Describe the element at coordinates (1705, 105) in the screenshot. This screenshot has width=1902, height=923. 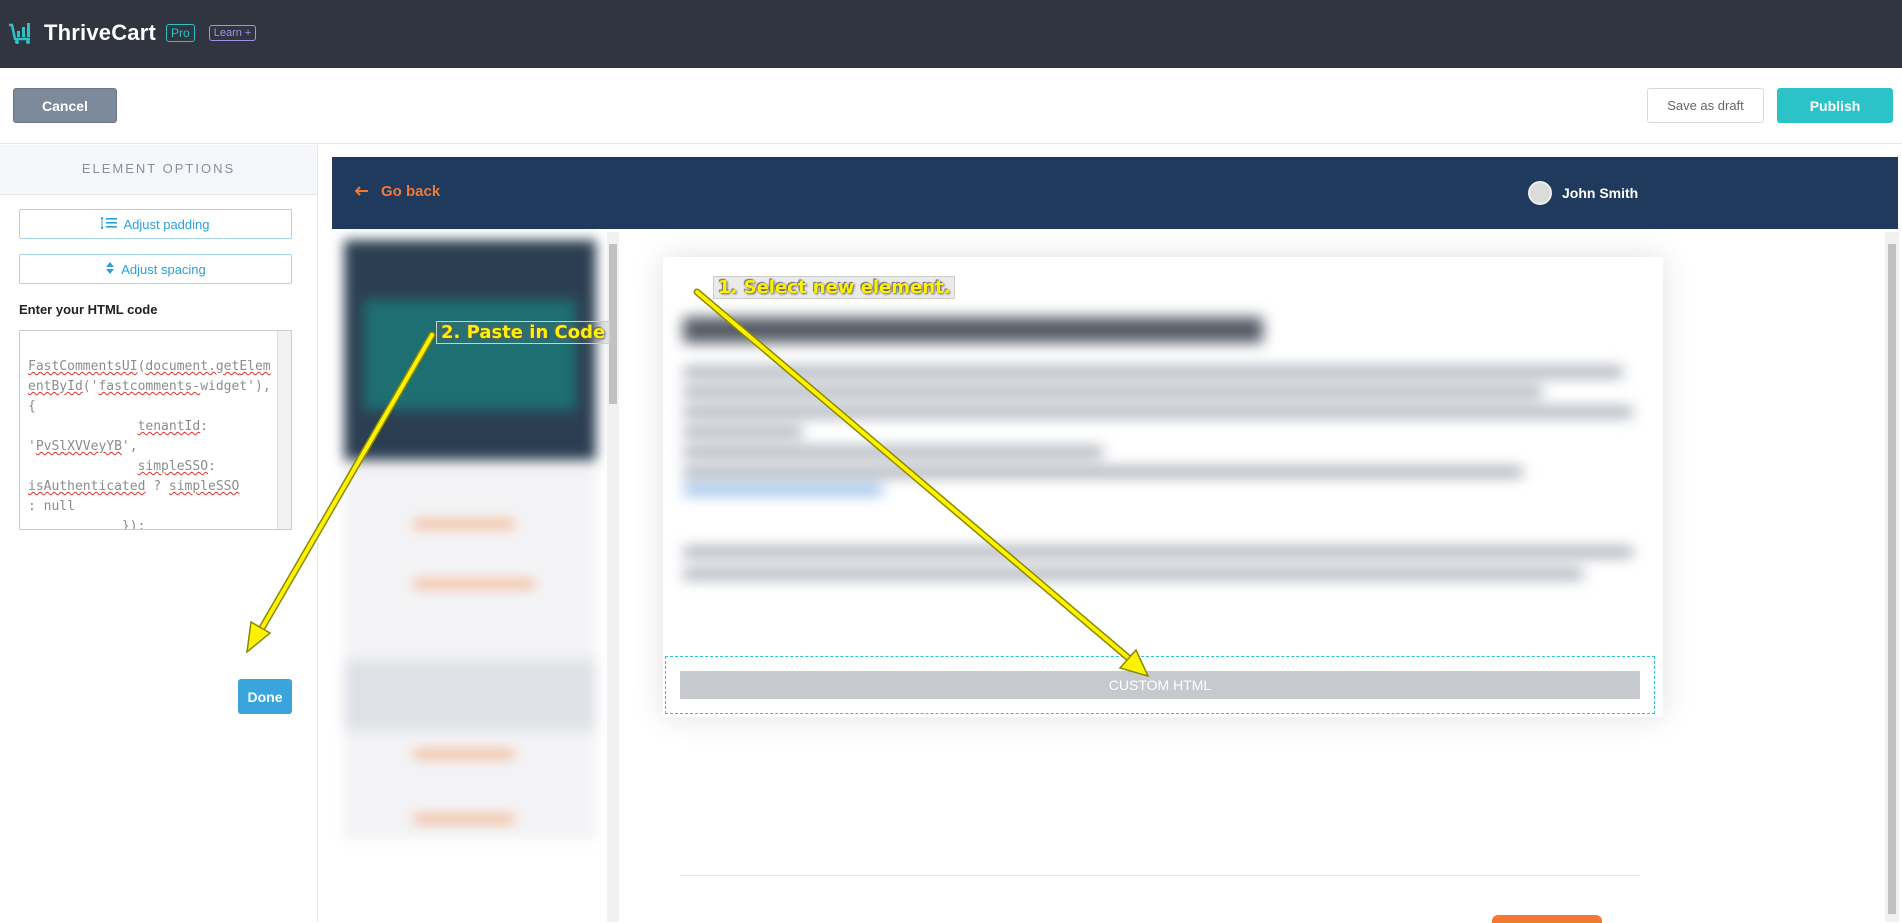
I see `save-draft-button: Save as draft` at that location.